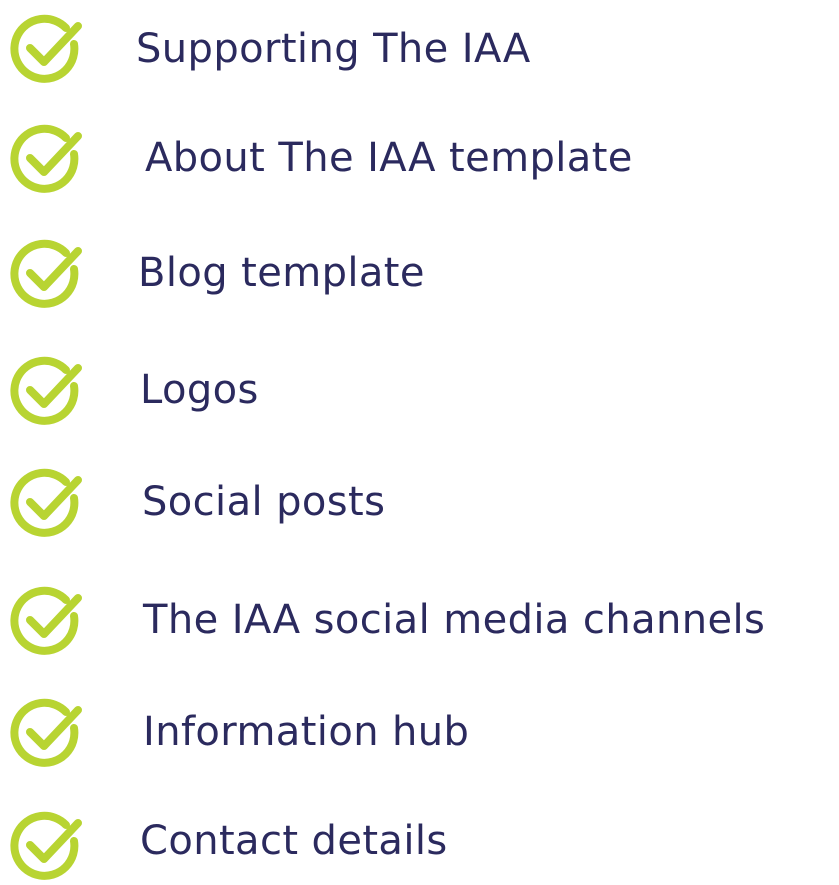 The height and width of the screenshot is (885, 839). Describe the element at coordinates (333, 49) in the screenshot. I see `checklist-item-label: Supporting The IAA` at that location.